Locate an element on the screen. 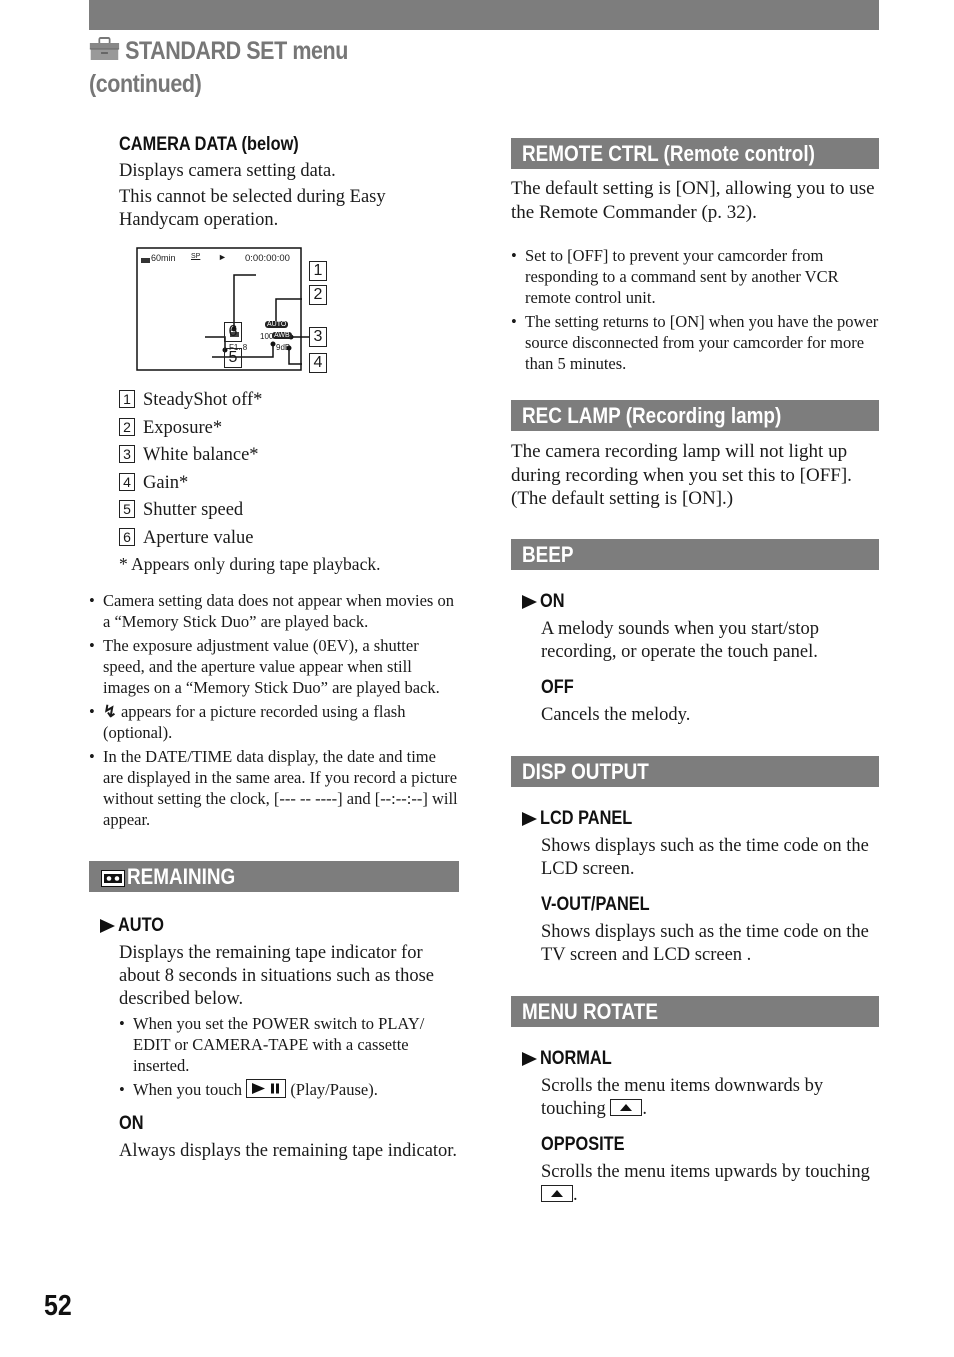  lcd-timecode: 0:00:00:00 is located at coordinates (267, 258).